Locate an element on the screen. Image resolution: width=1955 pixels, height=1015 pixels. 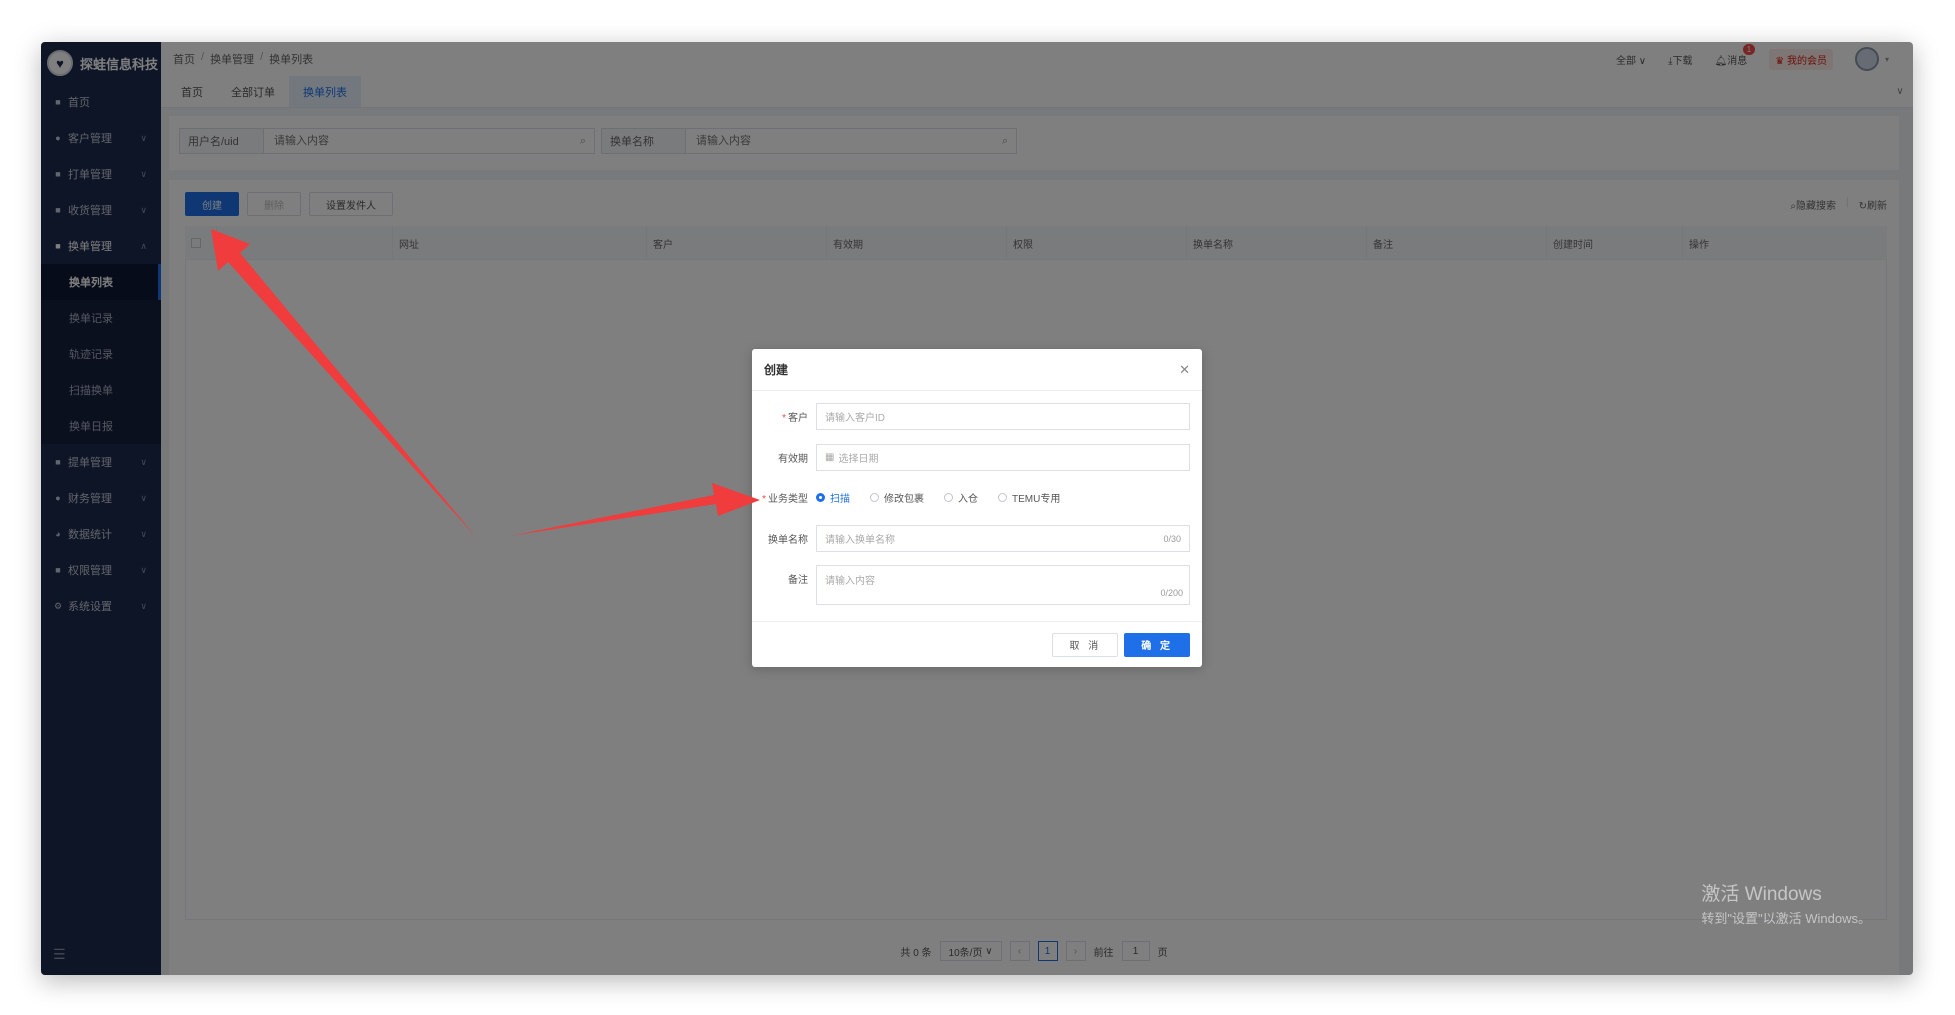
confirm-button: 确 定 is located at coordinates (1157, 644).